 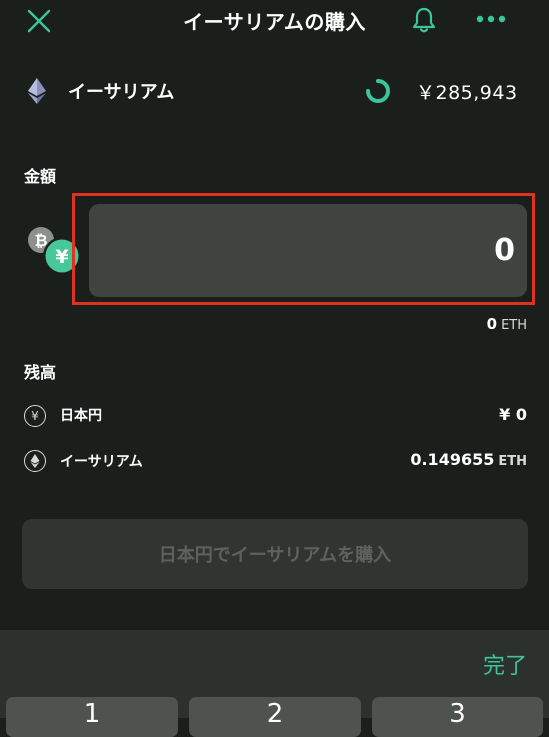 What do you see at coordinates (505, 664) in the screenshot?
I see `done-button: 完了` at bounding box center [505, 664].